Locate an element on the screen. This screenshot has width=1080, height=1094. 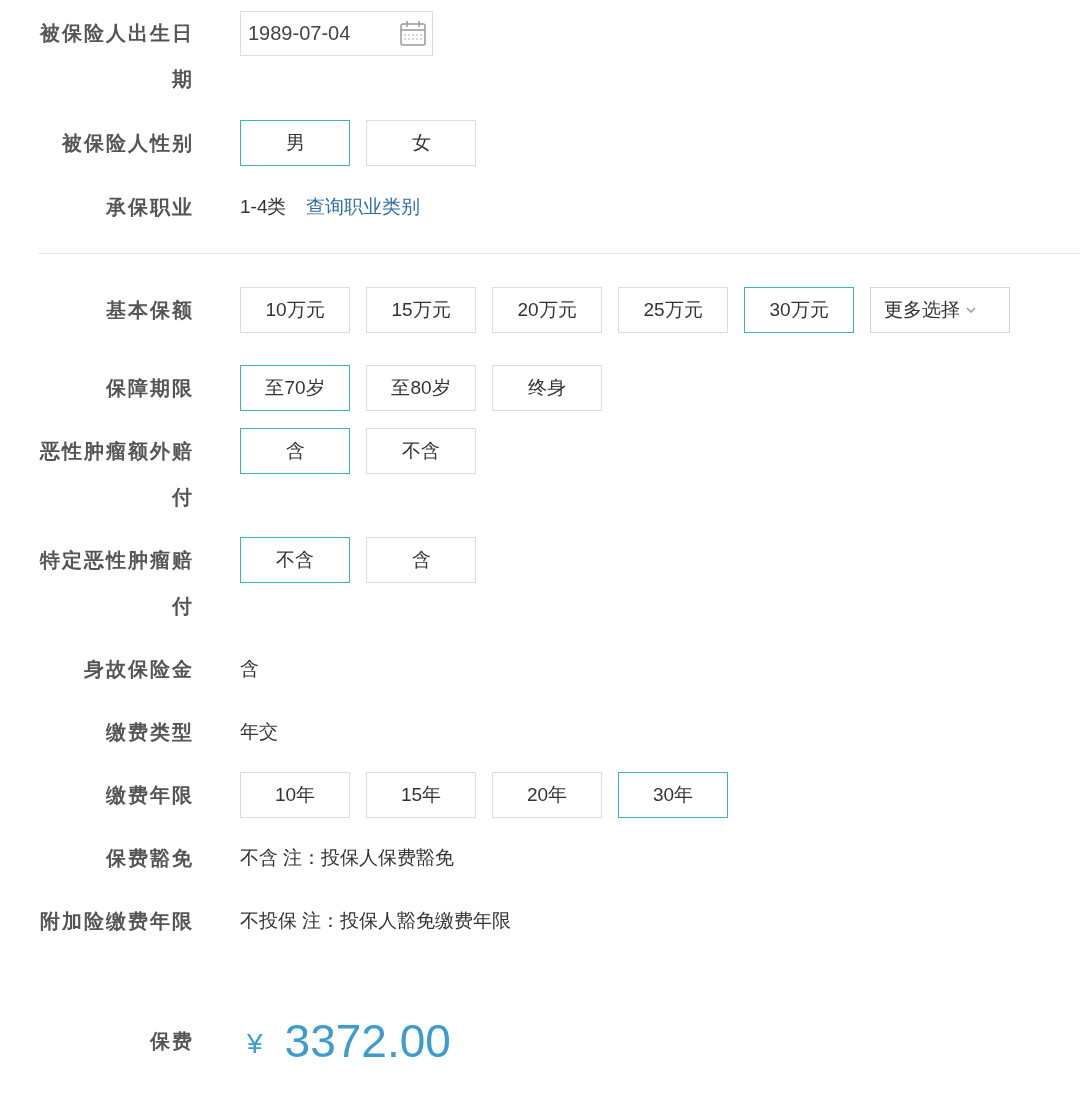
option-button: 终身 is located at coordinates (547, 388).